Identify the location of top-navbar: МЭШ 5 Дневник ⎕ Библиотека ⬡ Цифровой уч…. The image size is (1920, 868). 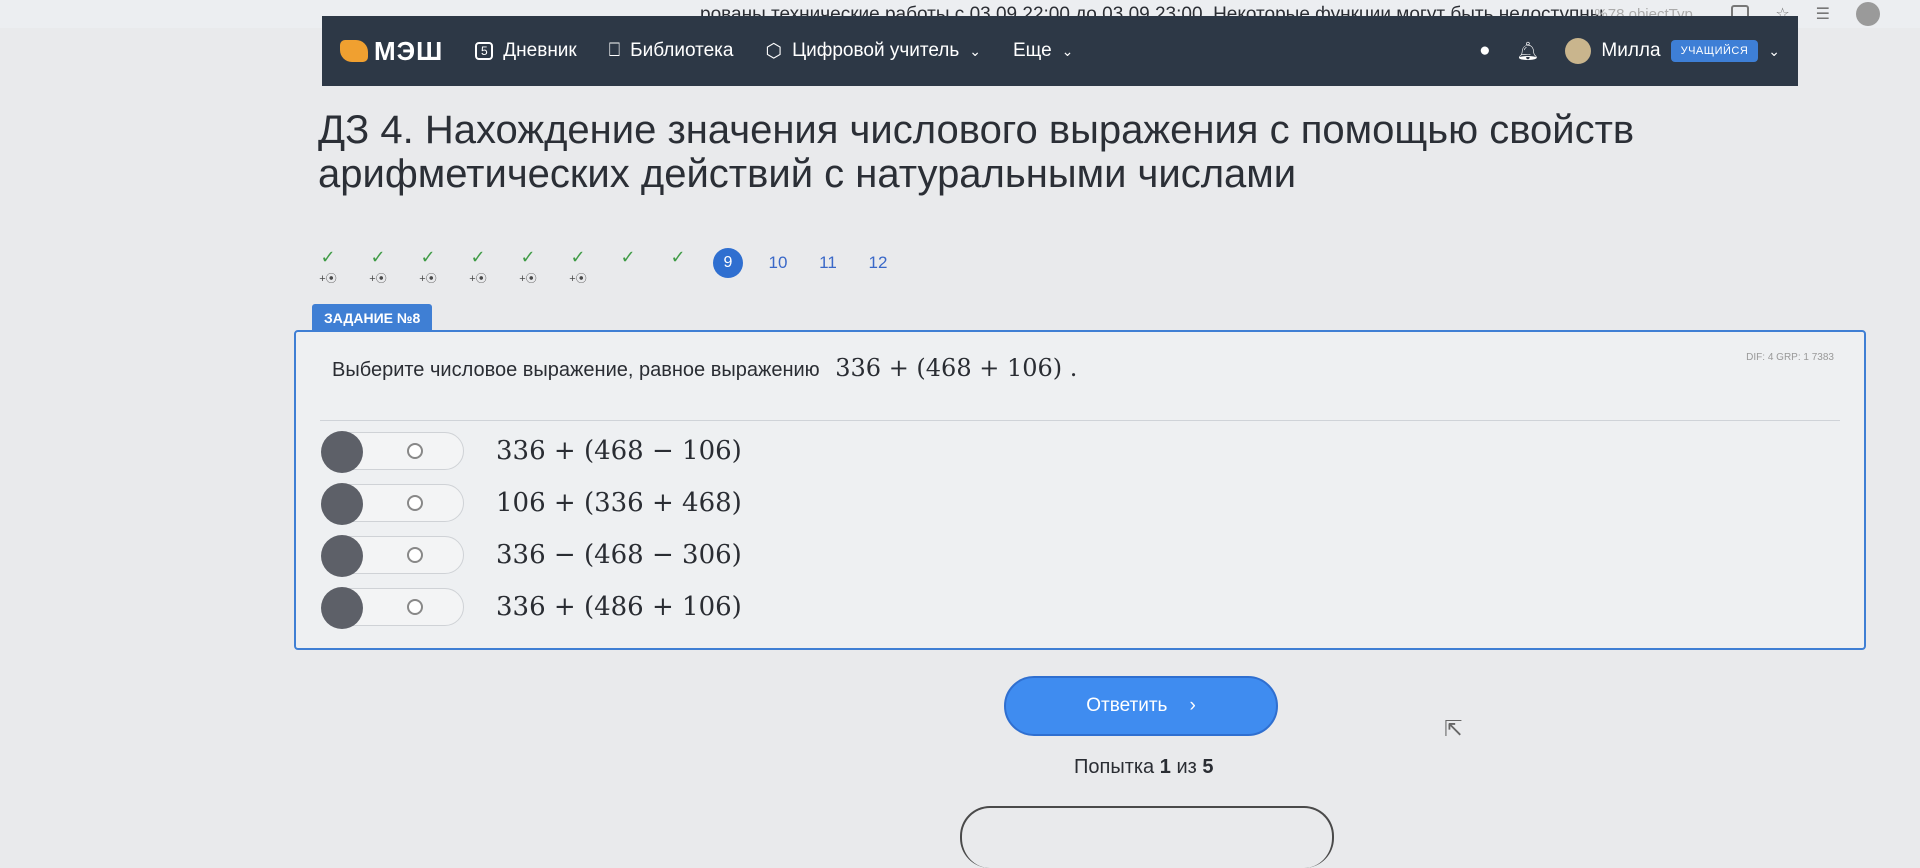
(1060, 51).